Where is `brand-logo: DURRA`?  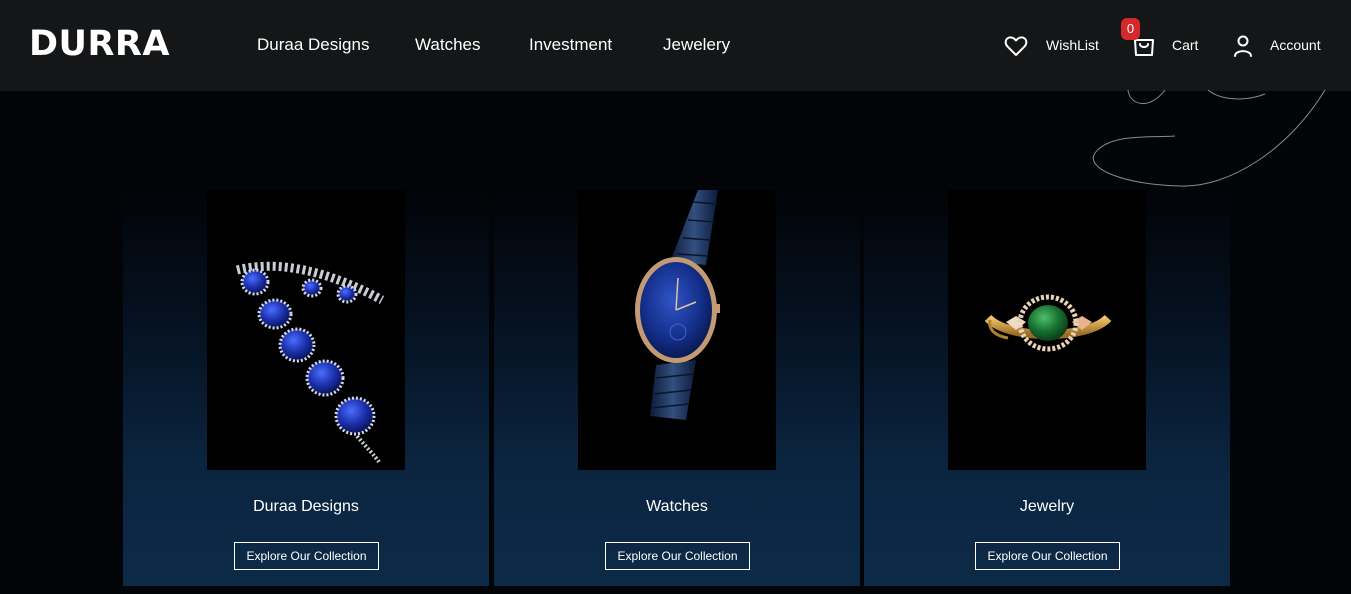
brand-logo: DURRA is located at coordinates (99, 44).